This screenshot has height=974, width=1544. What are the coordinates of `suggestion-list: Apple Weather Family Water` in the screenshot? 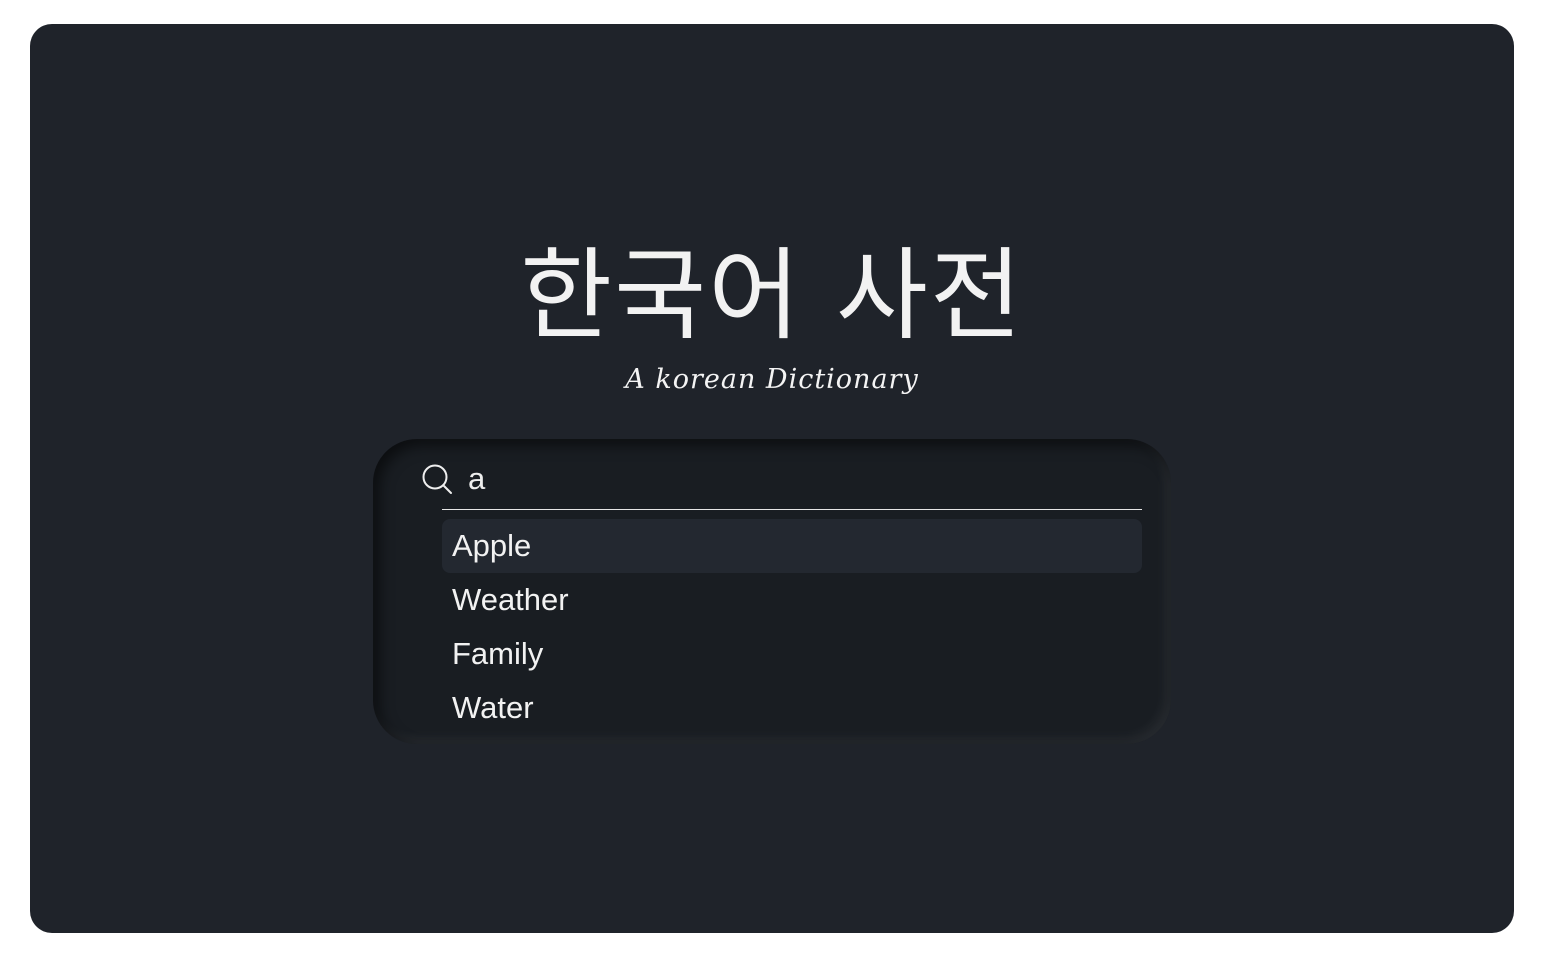 It's located at (792, 627).